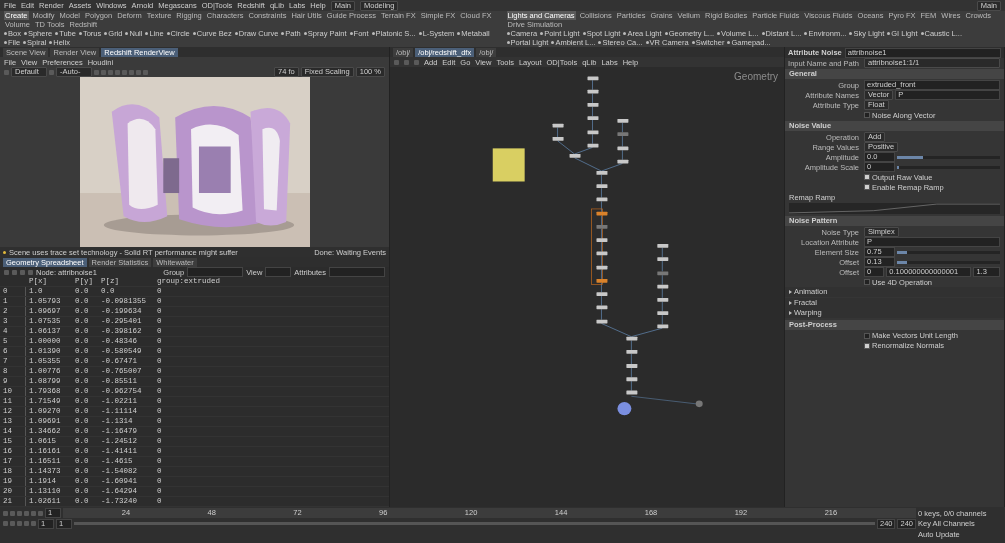  What do you see at coordinates (215, 272) in the screenshot?
I see `group-field` at bounding box center [215, 272].